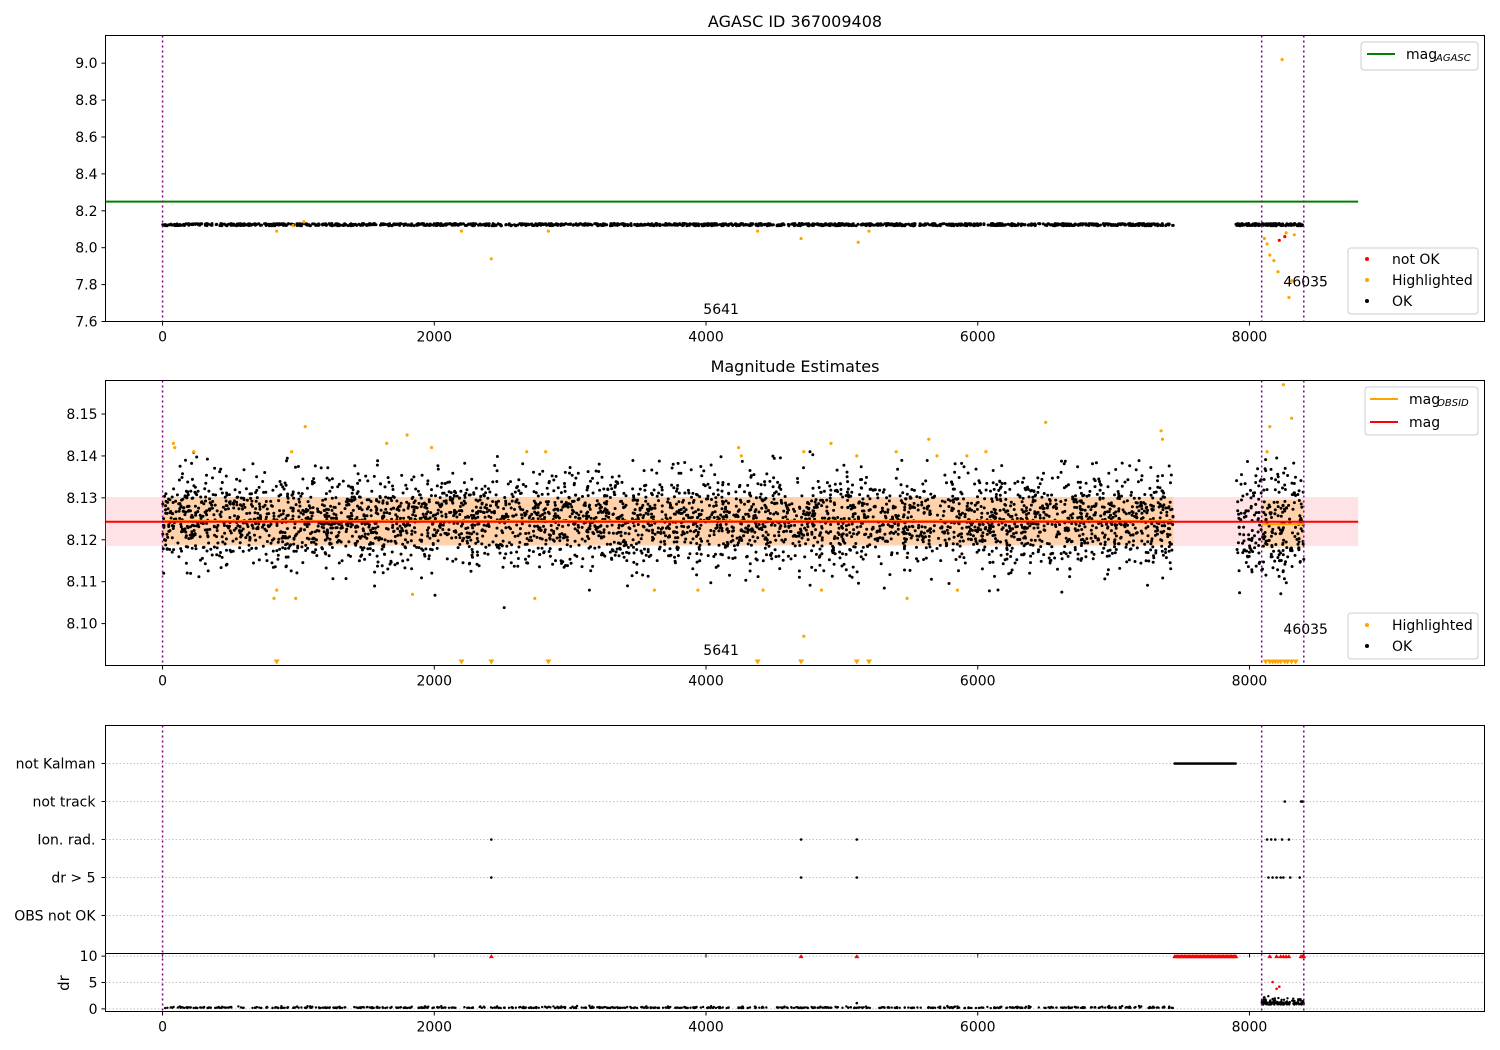  What do you see at coordinates (1250, 338) in the screenshot?
I see `x-tick-label: 8000` at bounding box center [1250, 338].